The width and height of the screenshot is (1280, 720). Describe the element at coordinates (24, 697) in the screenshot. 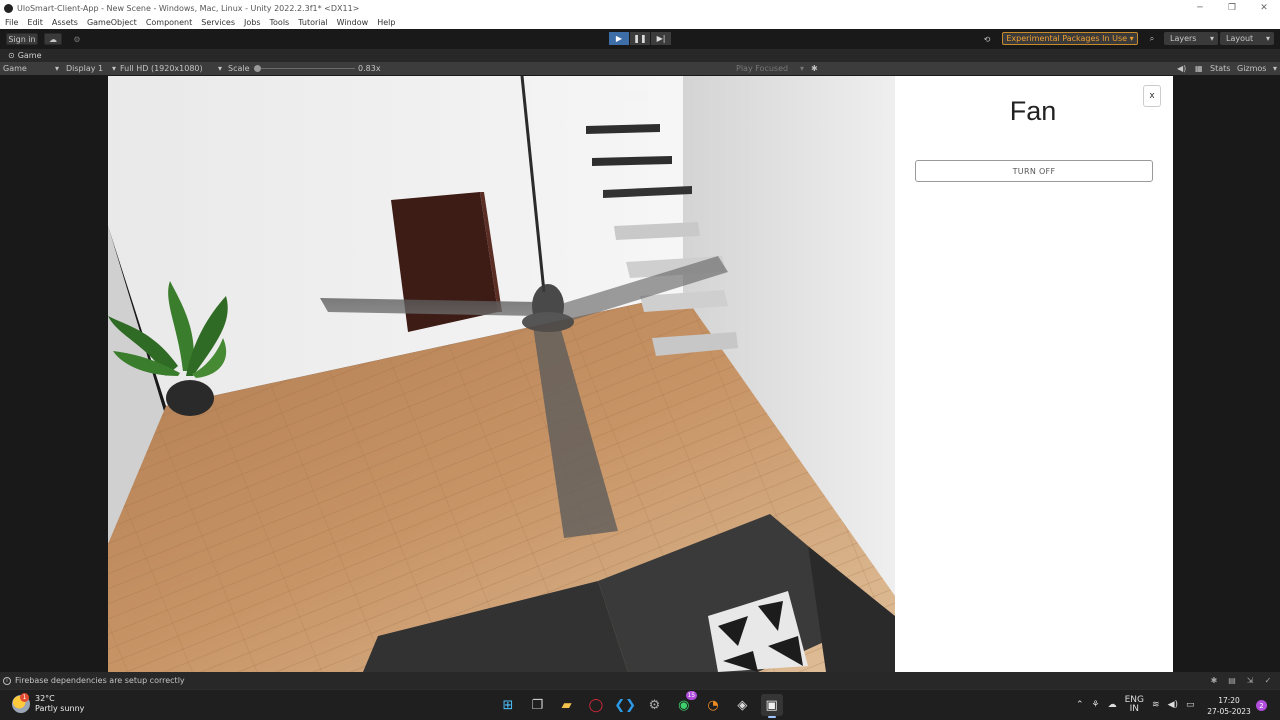

I see `weather-badge: 1` at that location.